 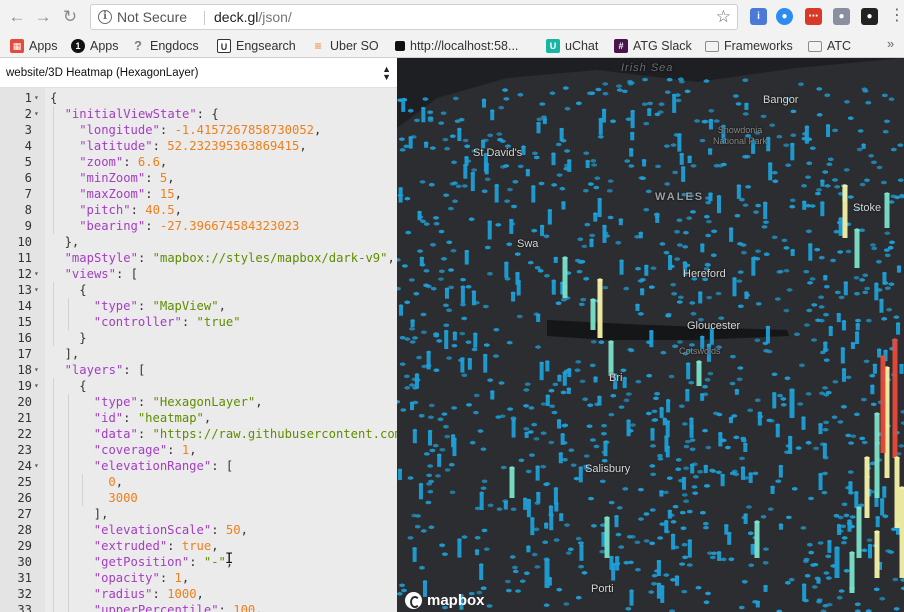 I want to click on code-line: 18 ▾ "layers": [, so click(x=198, y=370).